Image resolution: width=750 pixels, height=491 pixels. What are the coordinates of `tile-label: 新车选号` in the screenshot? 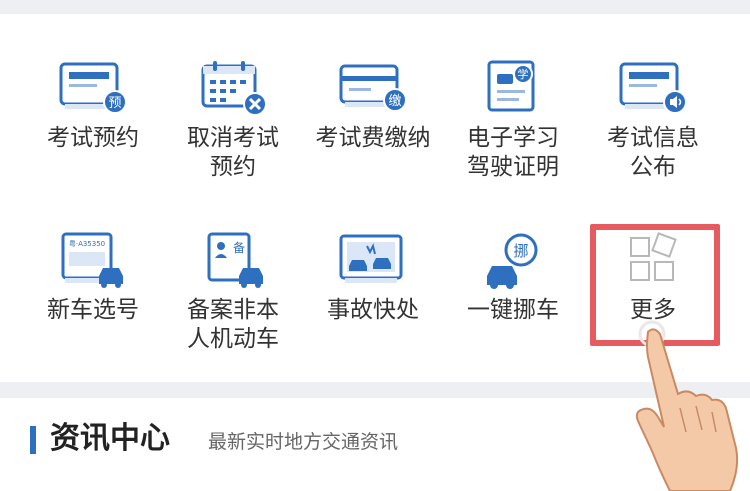 It's located at (93, 310).